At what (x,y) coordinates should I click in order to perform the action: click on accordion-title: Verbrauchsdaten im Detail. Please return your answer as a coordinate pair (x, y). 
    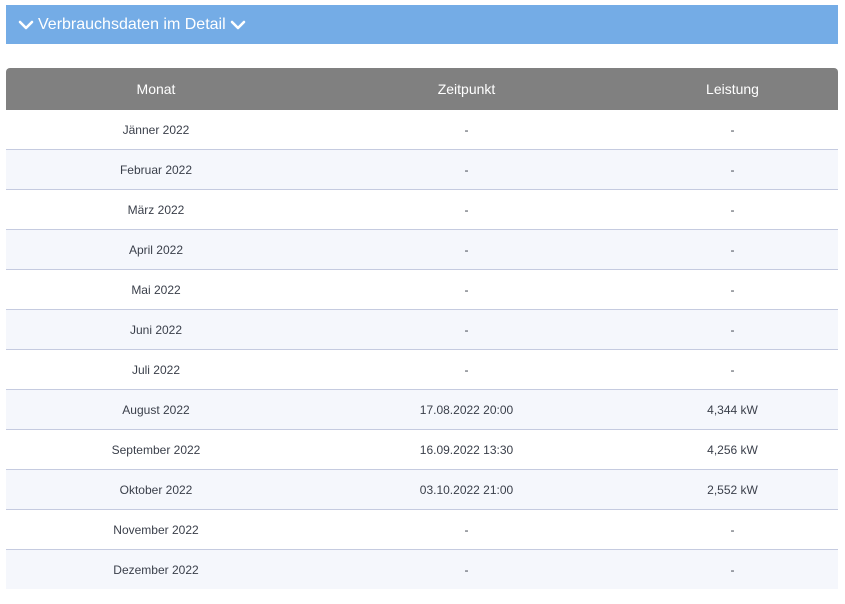
    Looking at the image, I should click on (132, 24).